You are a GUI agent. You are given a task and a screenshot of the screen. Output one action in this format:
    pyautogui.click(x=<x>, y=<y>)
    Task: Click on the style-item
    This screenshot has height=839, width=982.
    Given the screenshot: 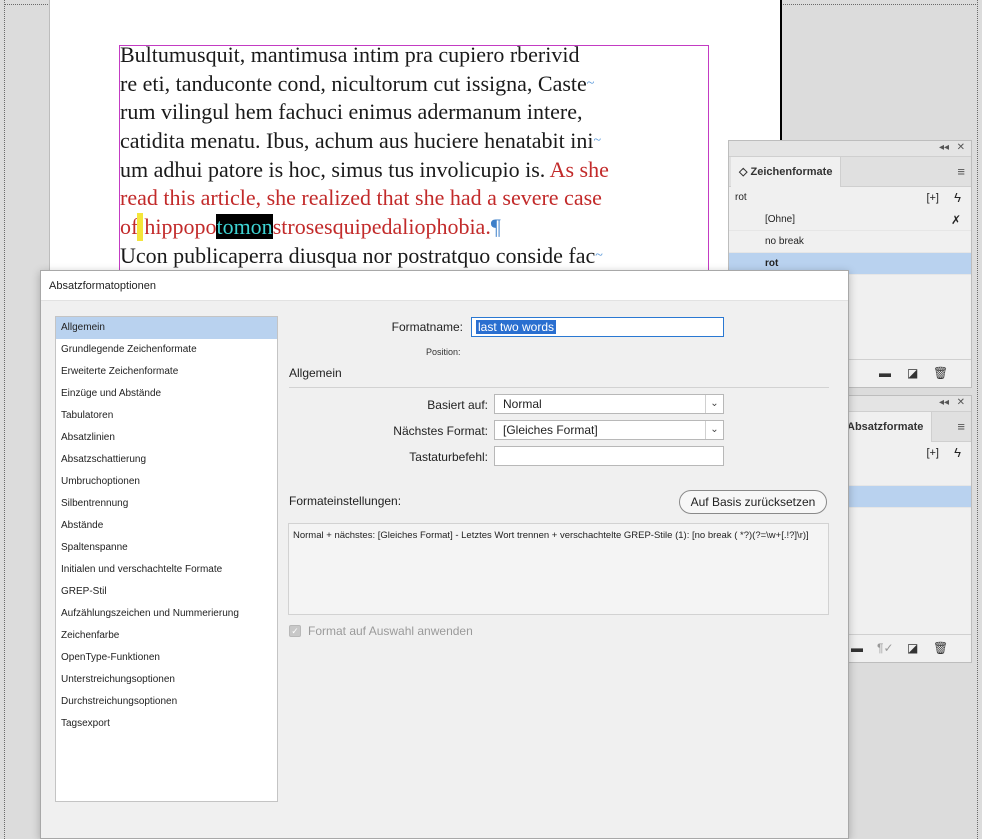 What is the action you would take?
    pyautogui.click(x=906, y=475)
    